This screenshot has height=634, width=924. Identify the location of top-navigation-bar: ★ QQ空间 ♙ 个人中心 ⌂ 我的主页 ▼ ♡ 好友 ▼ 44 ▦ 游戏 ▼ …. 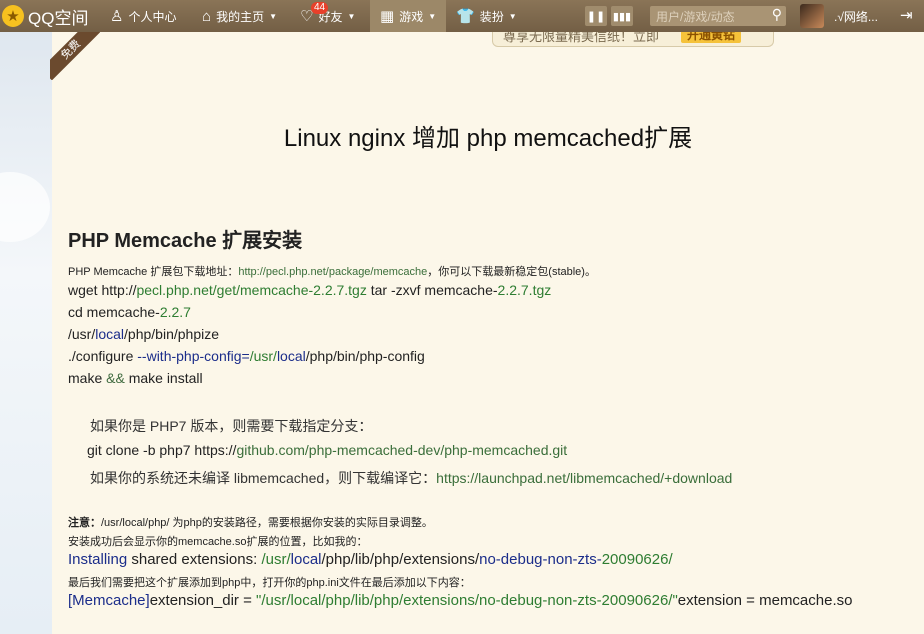
(462, 16).